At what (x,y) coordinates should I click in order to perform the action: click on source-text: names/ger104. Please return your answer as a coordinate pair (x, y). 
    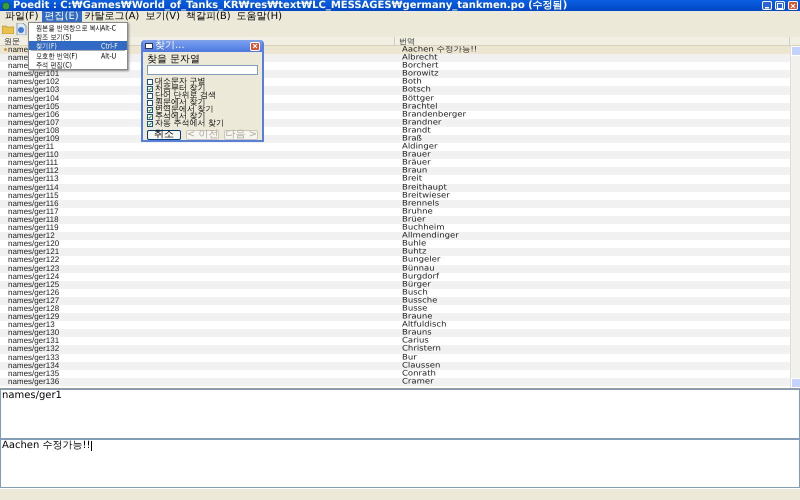
    Looking at the image, I should click on (34, 98).